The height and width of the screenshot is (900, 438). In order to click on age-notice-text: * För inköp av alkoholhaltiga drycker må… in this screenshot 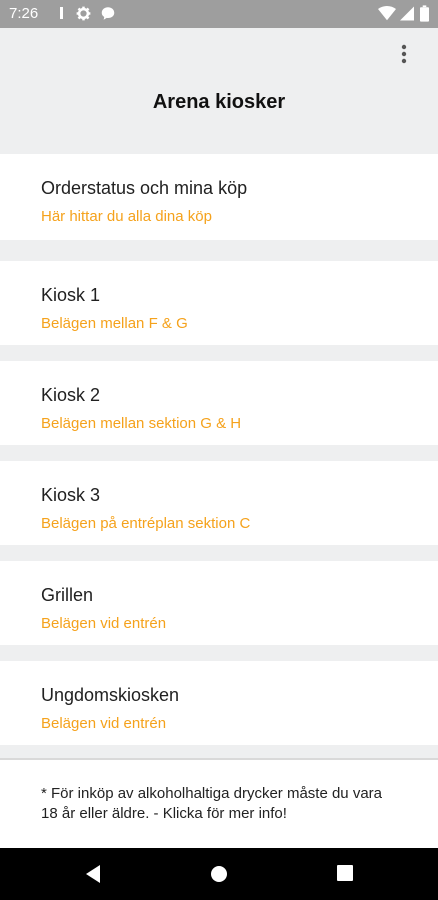, I will do `click(212, 803)`.